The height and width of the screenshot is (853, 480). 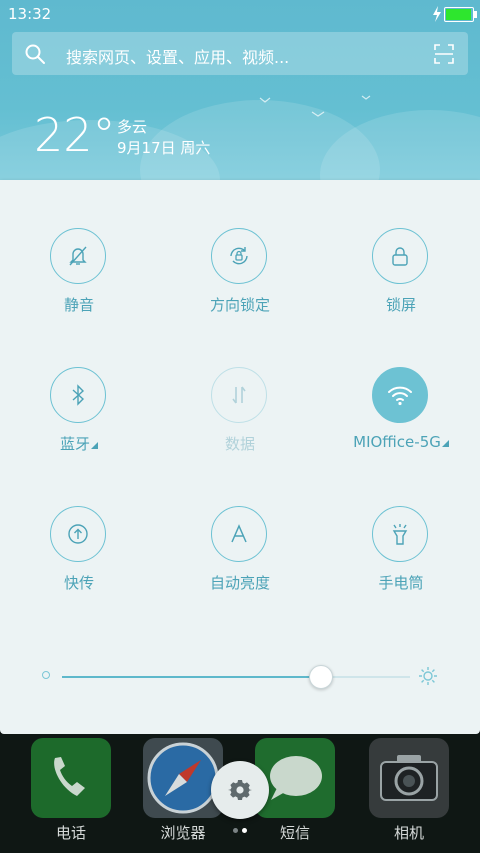 What do you see at coordinates (235, 830) in the screenshot?
I see `page-indicator-dot` at bounding box center [235, 830].